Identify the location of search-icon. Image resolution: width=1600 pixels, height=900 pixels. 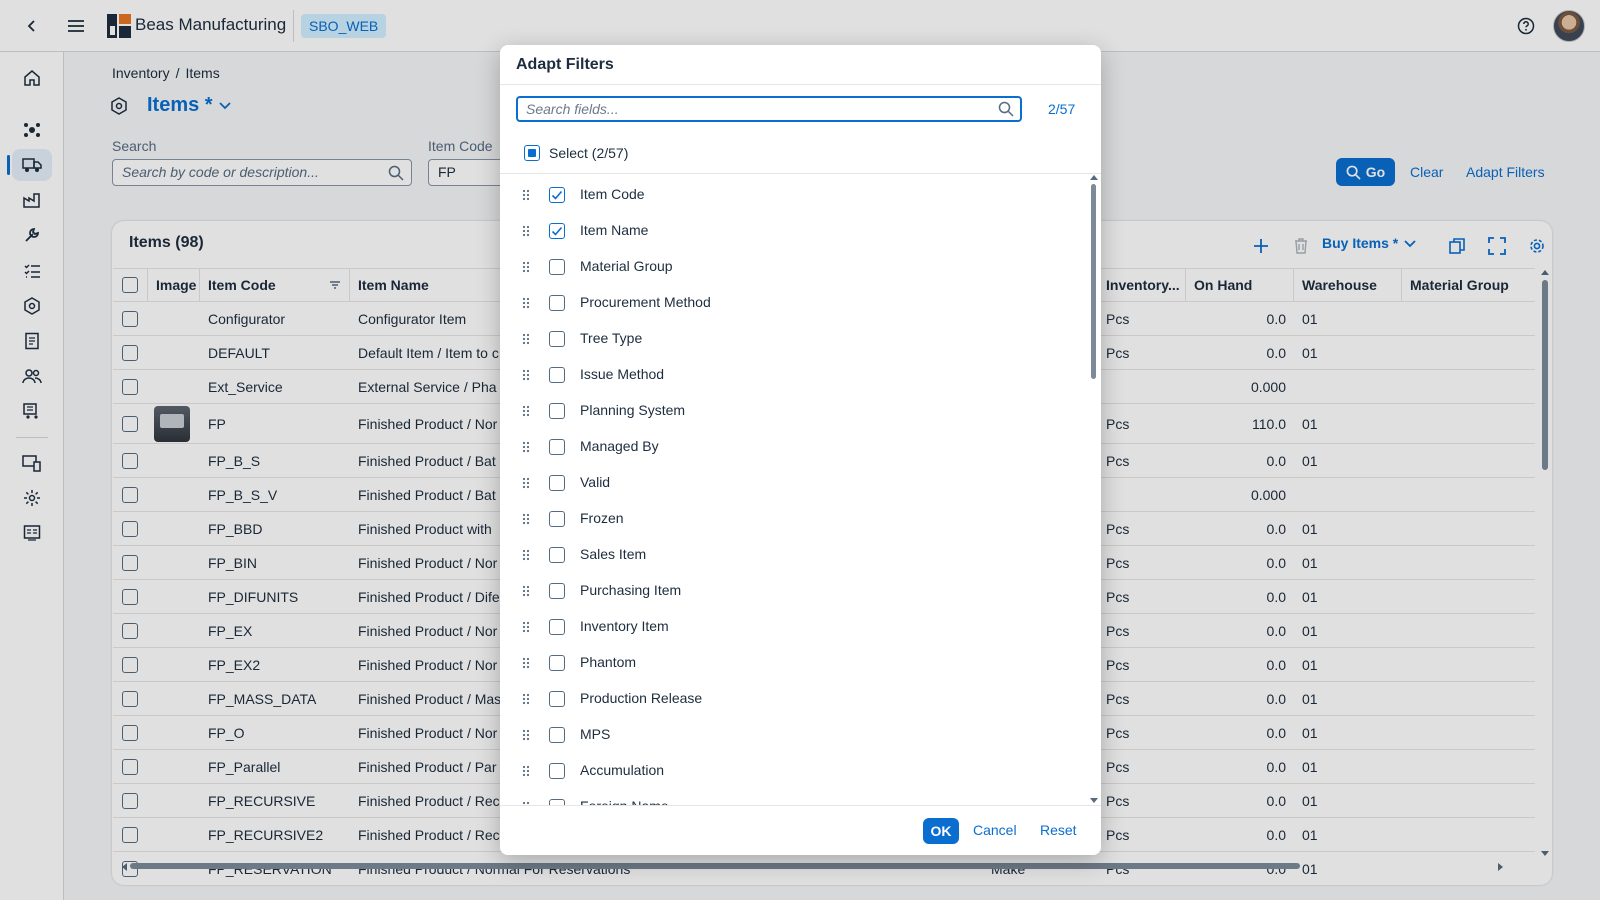
(1006, 109).